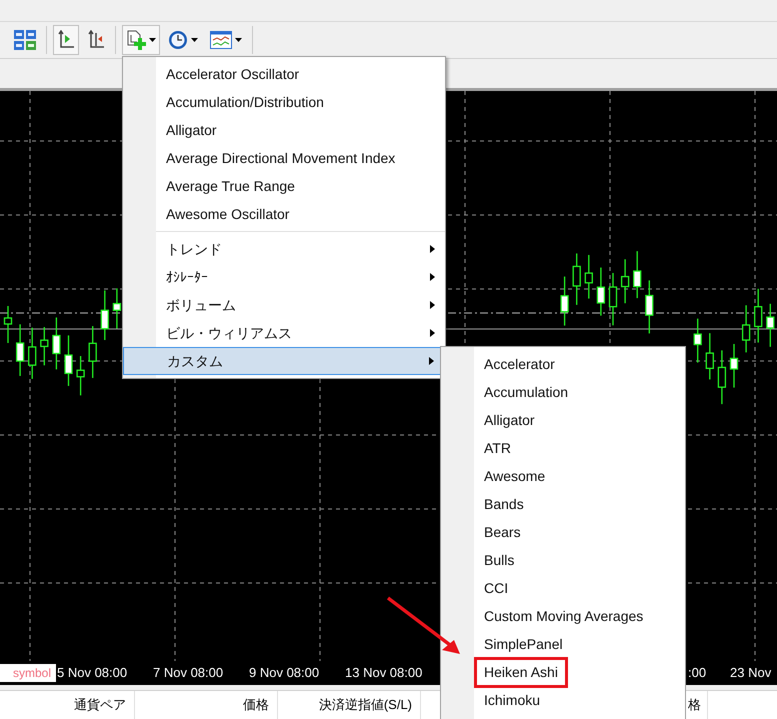  I want to click on add-indicator-icon, so click(136, 40).